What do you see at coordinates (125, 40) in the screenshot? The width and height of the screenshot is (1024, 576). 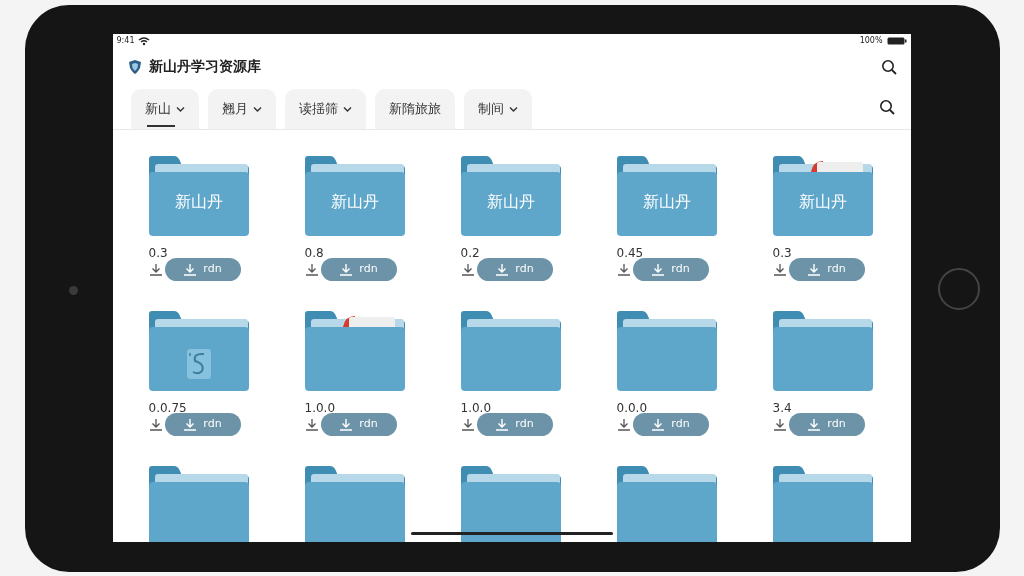 I see `status-time: 9:41` at bounding box center [125, 40].